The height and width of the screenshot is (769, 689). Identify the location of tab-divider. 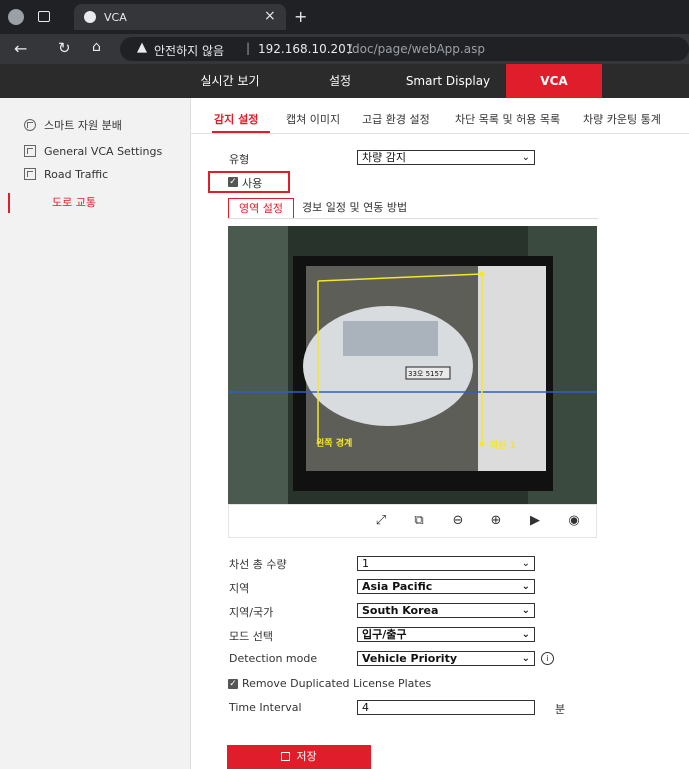
(439, 133).